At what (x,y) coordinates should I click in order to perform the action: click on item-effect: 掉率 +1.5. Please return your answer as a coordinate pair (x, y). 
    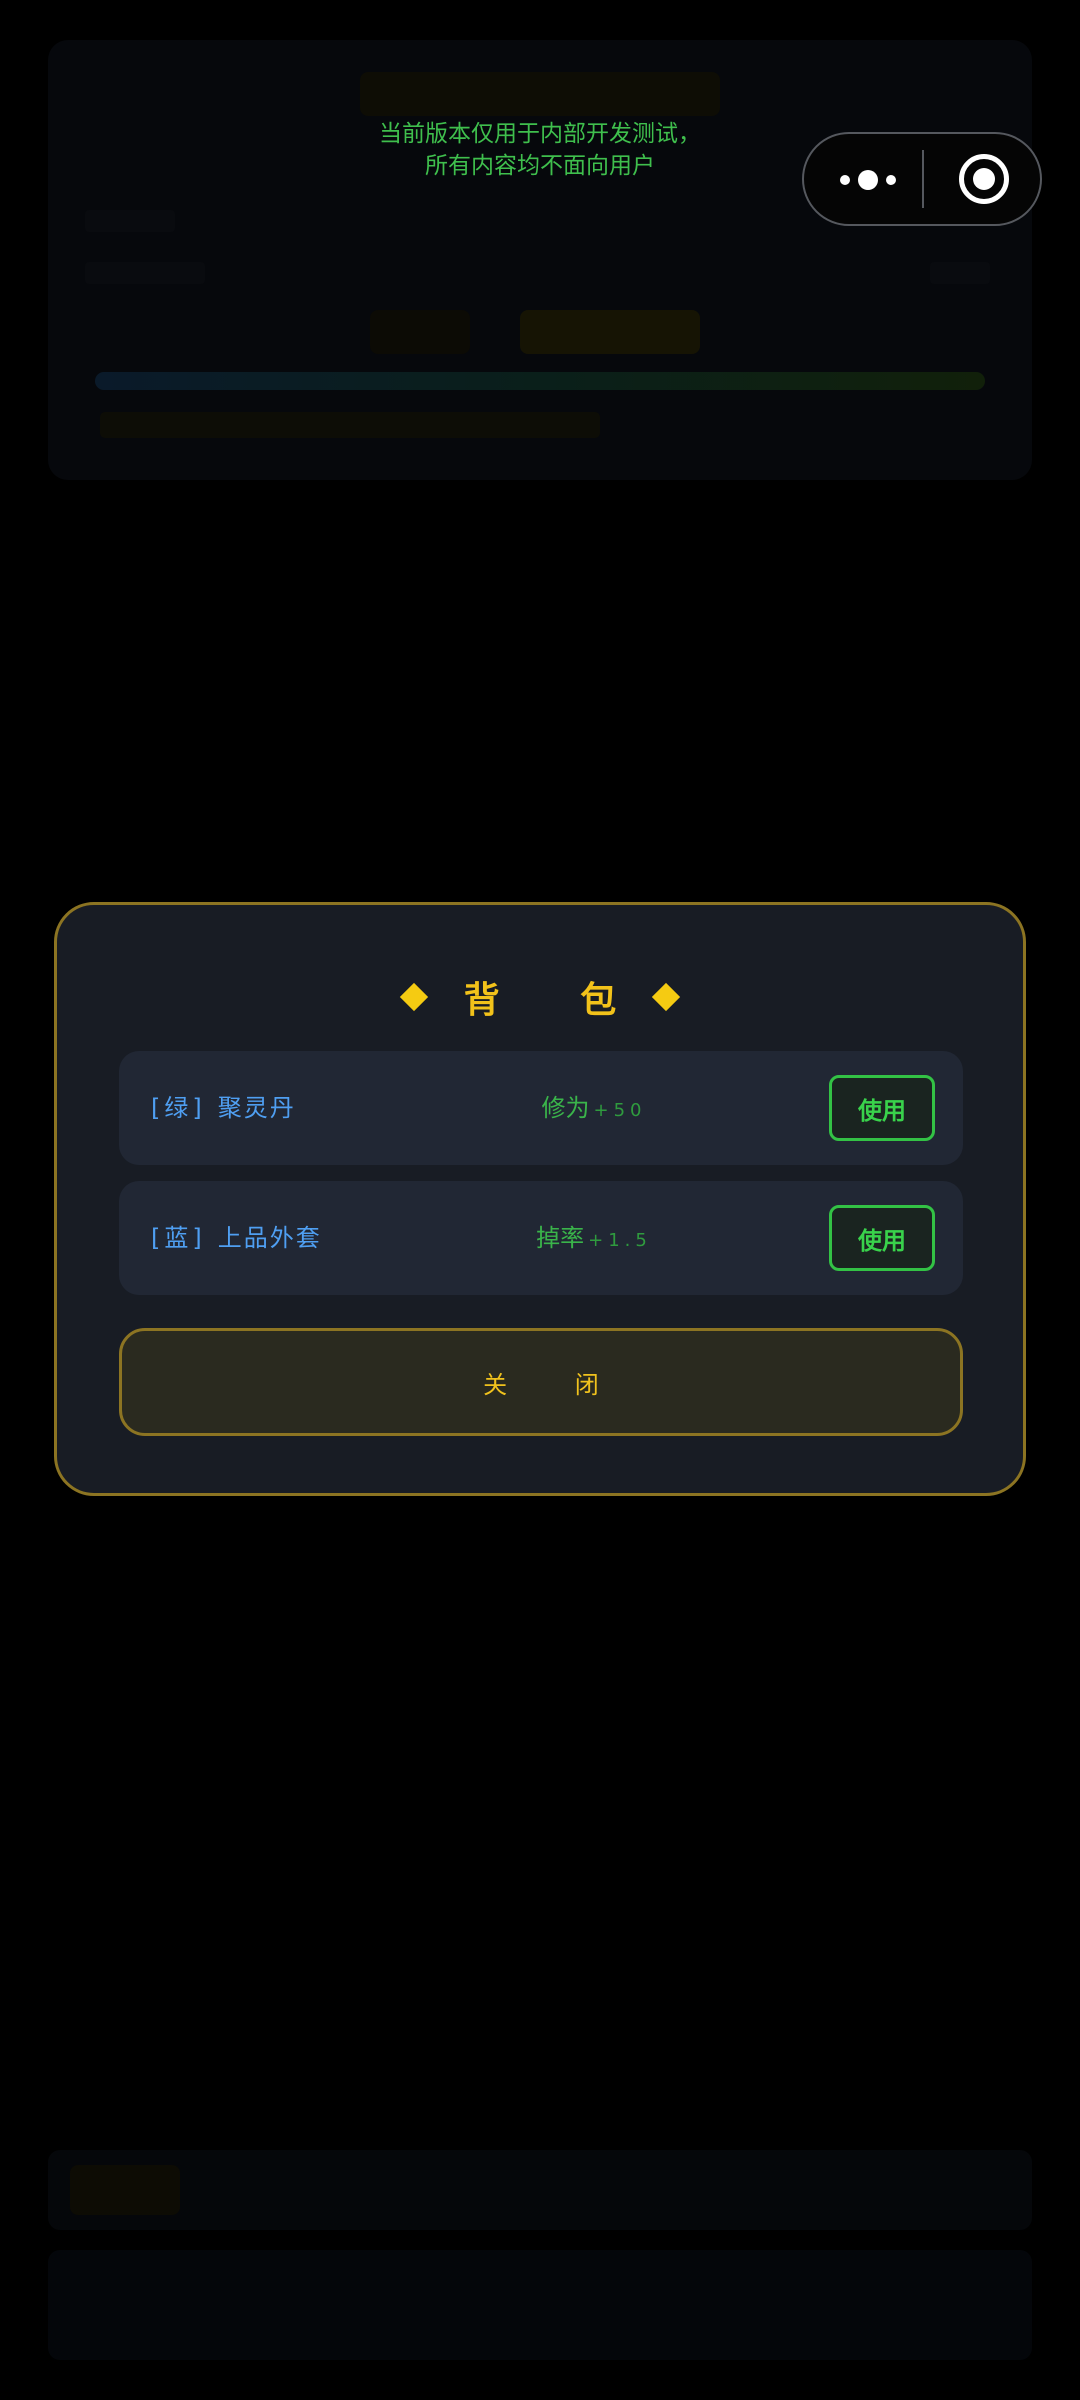
    Looking at the image, I should click on (594, 1238).